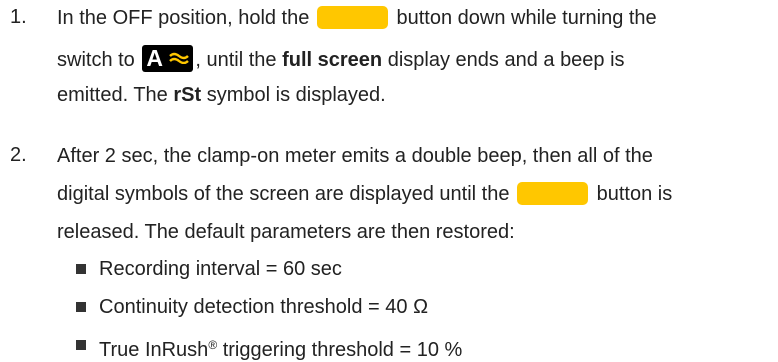  Describe the element at coordinates (168, 58) in the screenshot. I see `a-ac-mode-icon: A` at that location.